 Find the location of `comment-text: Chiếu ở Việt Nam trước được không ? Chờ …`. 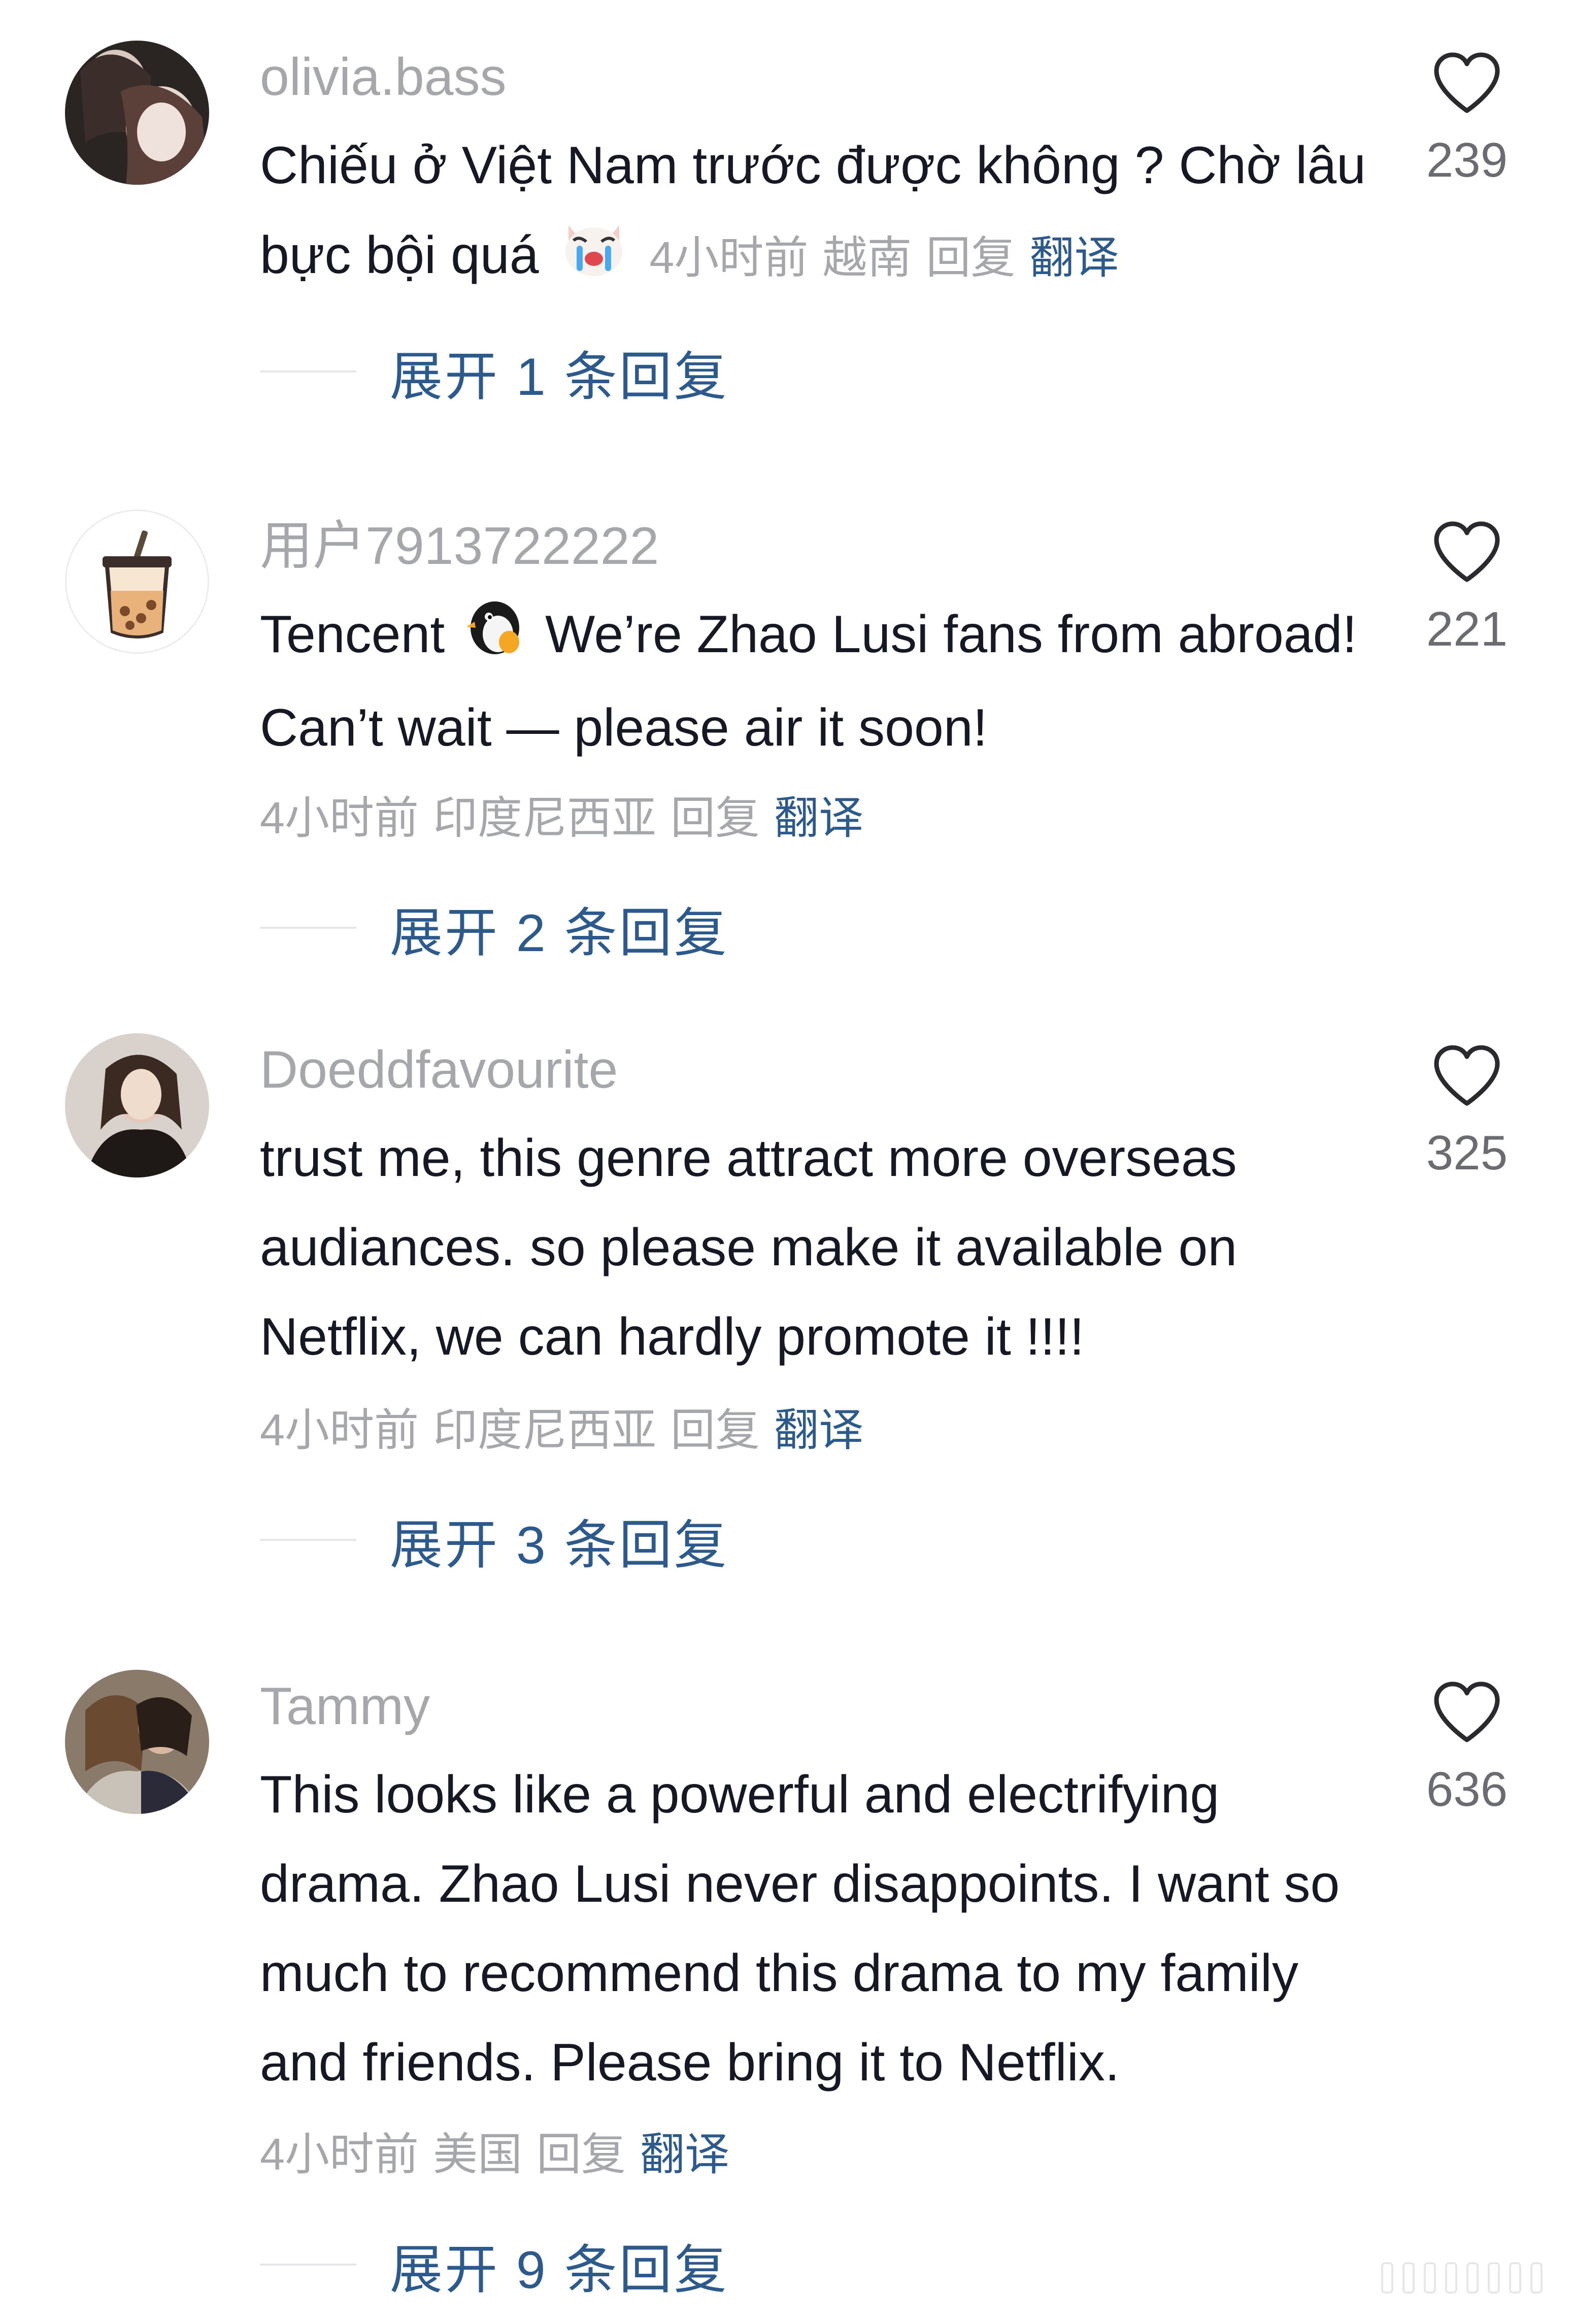

comment-text: Chiếu ở Việt Nam trước được không ? Chờ … is located at coordinates (828, 214).